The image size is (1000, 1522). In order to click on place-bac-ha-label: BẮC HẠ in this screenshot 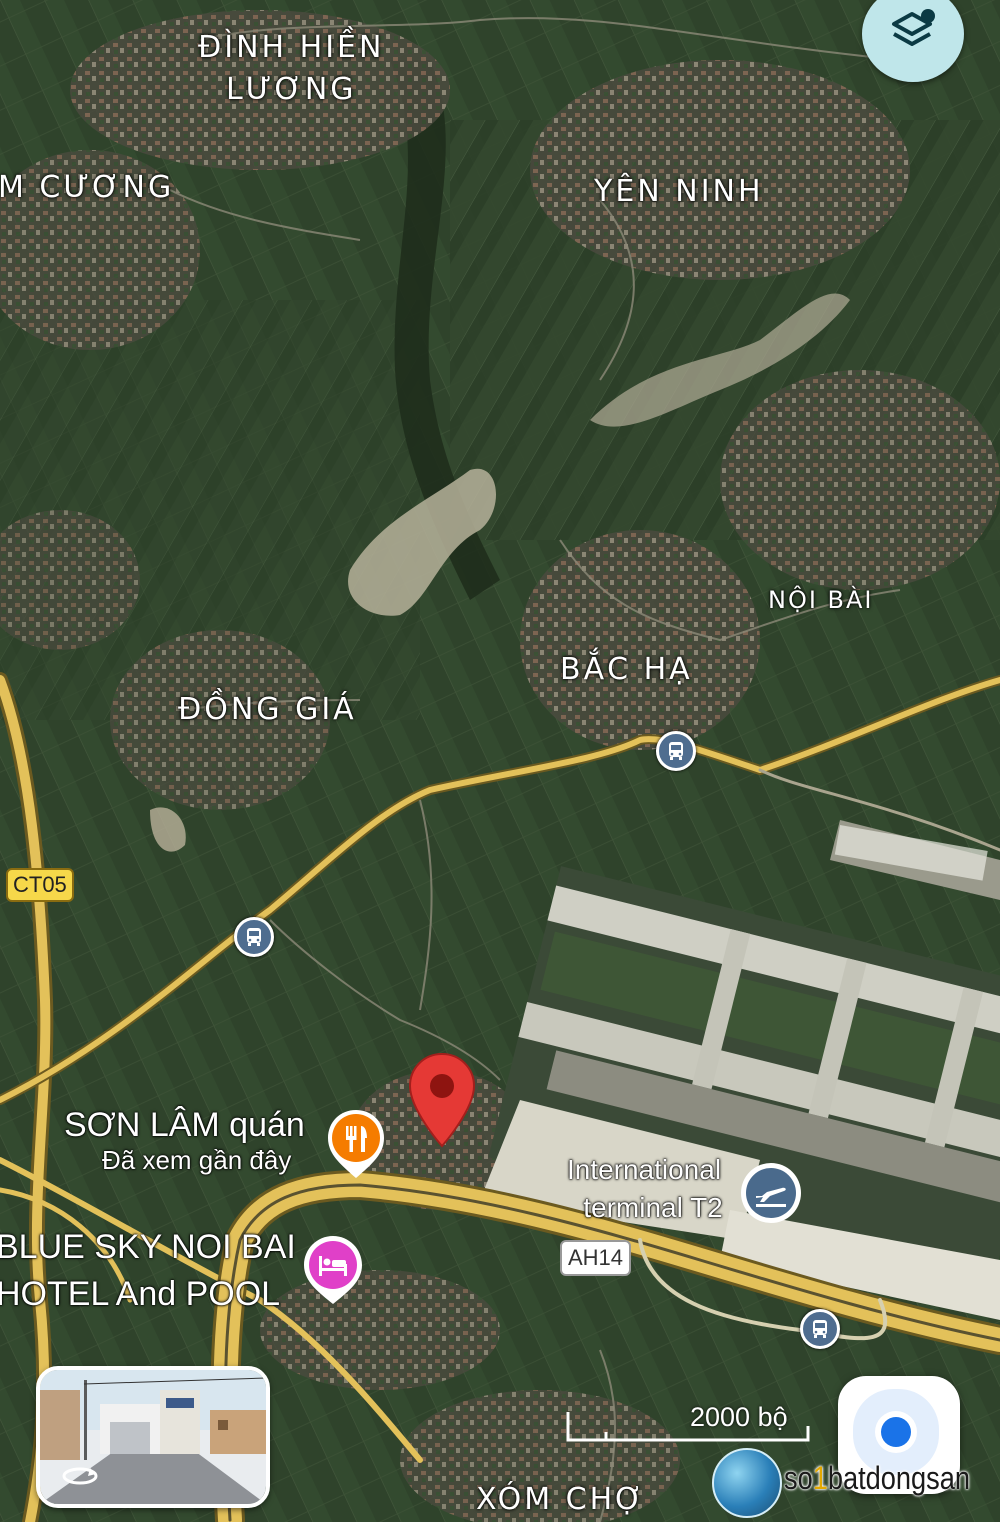, I will do `click(626, 669)`.